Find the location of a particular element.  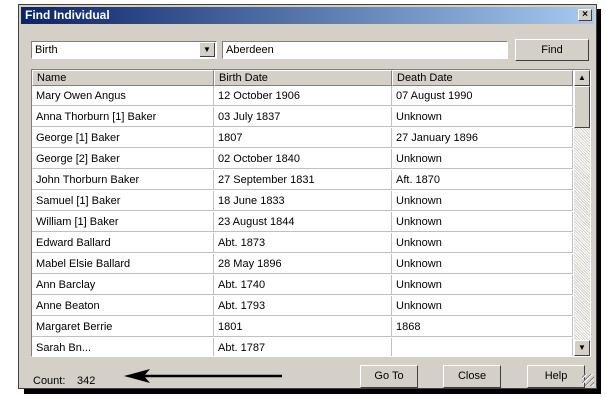

table-cell: Aft. 1870 is located at coordinates (482, 180).